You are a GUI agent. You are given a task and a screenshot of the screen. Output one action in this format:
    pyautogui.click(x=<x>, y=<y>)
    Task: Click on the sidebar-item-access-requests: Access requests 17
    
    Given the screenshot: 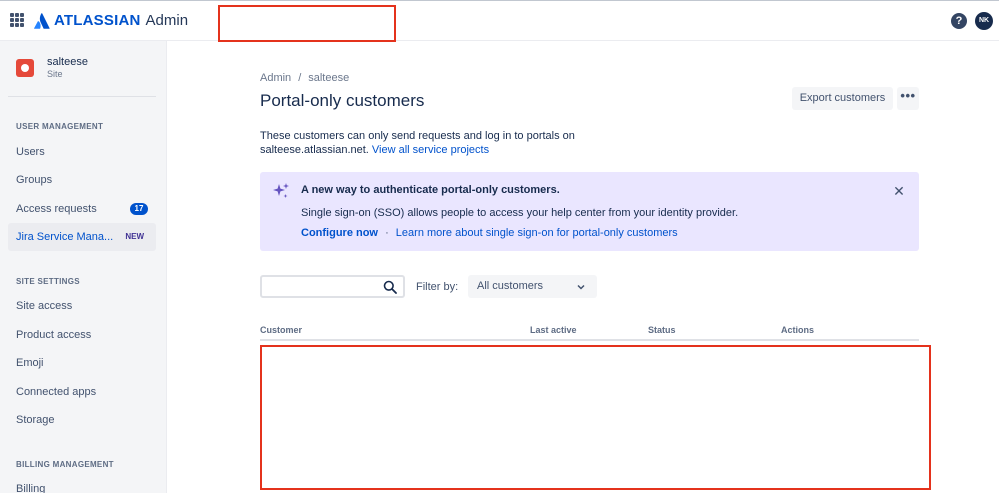 What is the action you would take?
    pyautogui.click(x=82, y=209)
    